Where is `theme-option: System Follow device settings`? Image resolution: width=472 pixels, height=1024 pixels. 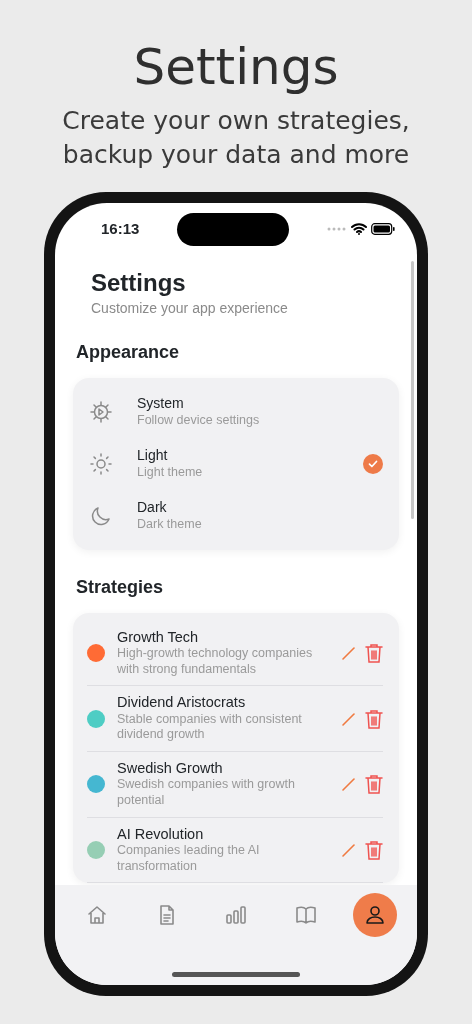
theme-option: System Follow device settings is located at coordinates (236, 411).